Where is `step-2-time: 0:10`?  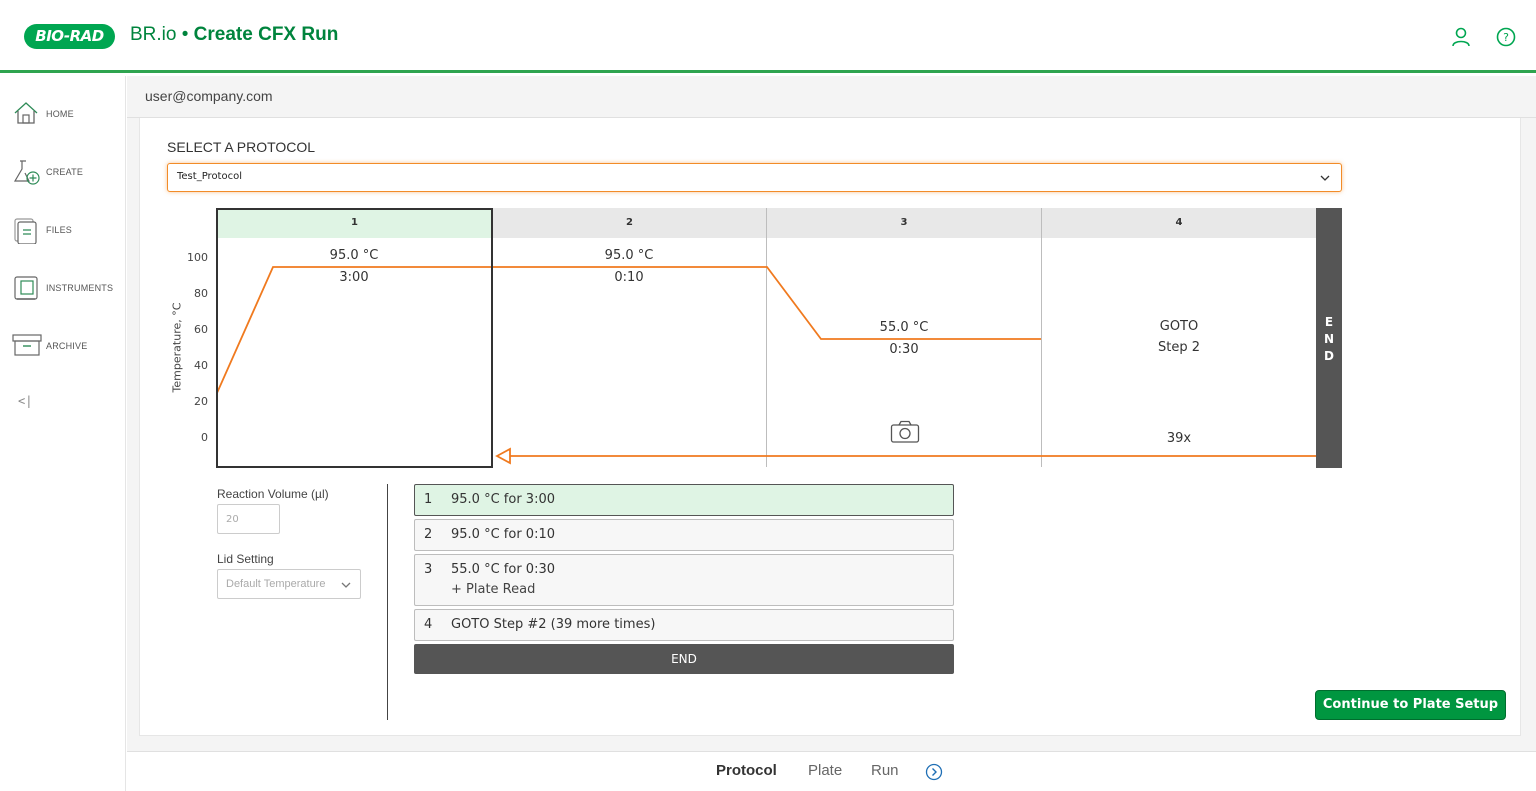
step-2-time: 0:10 is located at coordinates (629, 277).